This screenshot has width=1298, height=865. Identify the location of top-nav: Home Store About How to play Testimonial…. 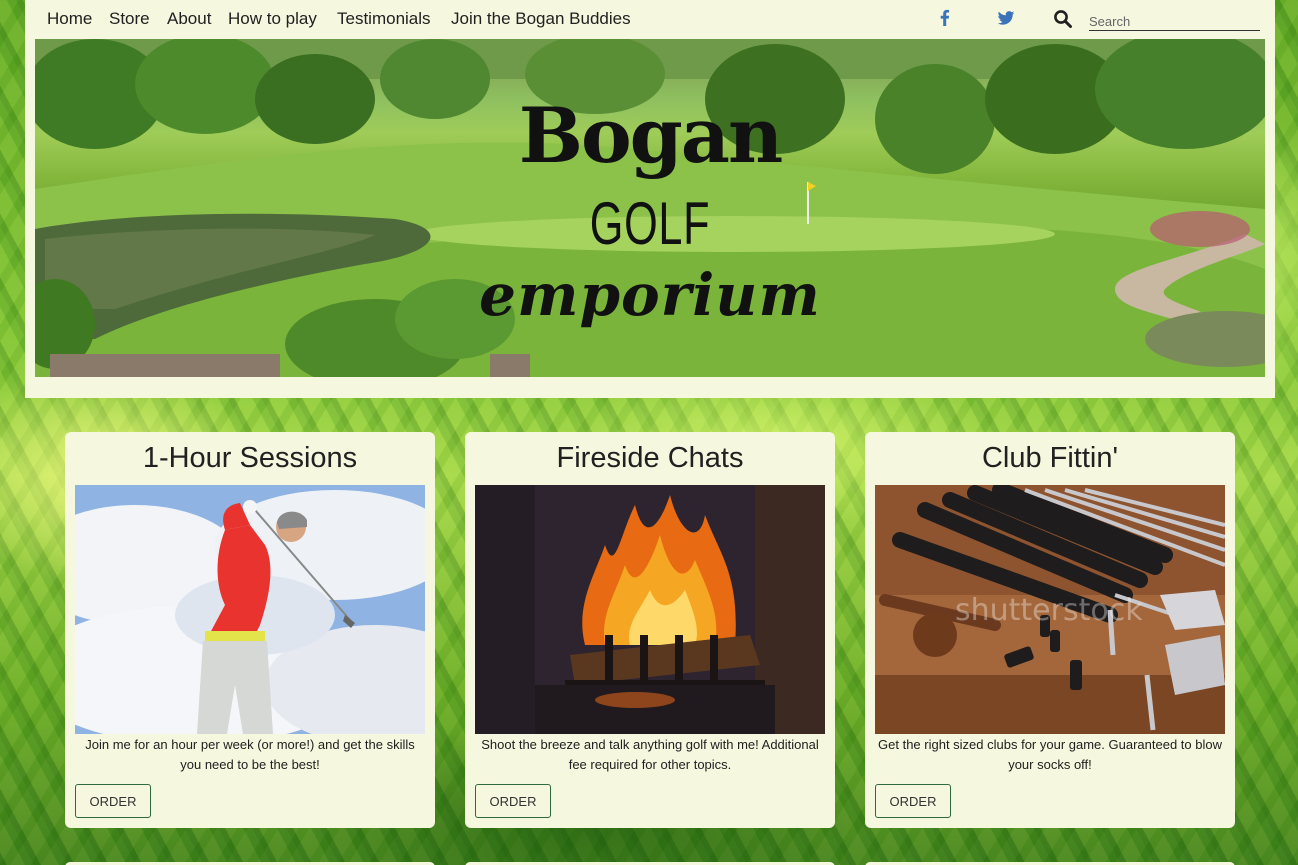
(650, 19).